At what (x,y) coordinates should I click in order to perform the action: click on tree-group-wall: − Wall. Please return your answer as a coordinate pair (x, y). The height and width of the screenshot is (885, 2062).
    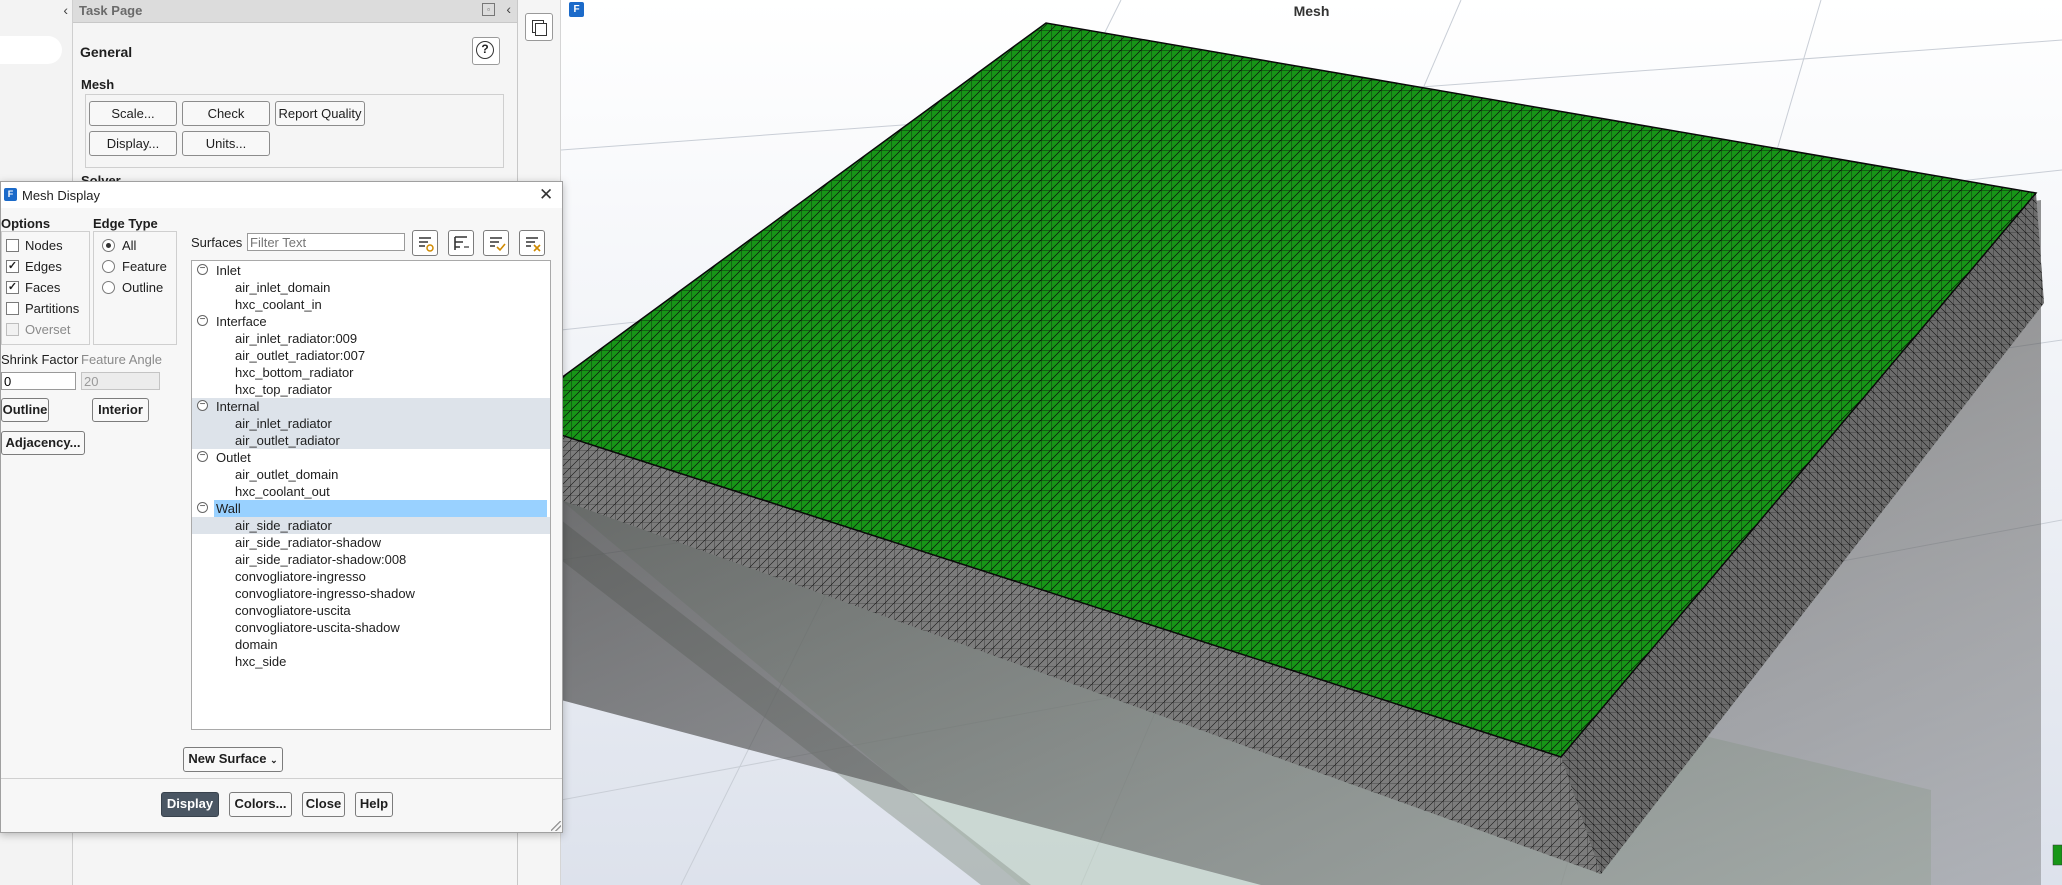
    Looking at the image, I should click on (371, 508).